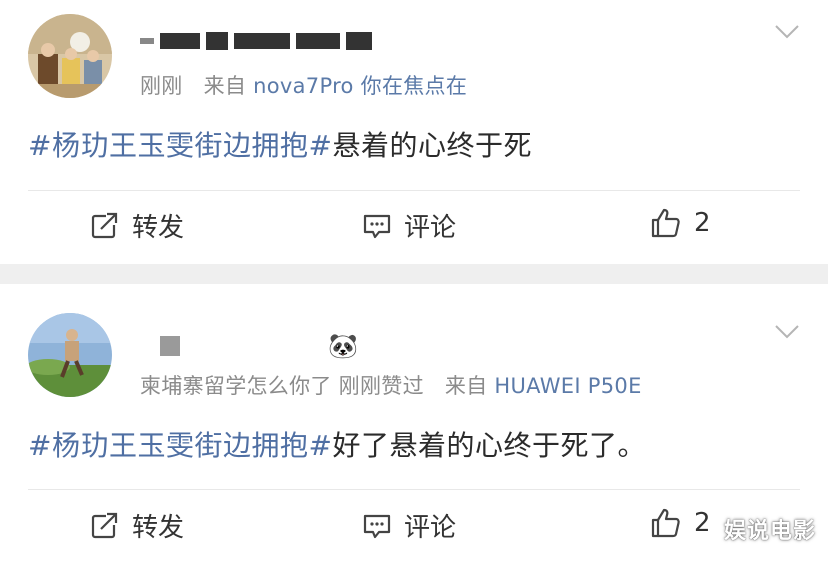  Describe the element at coordinates (489, 445) in the screenshot. I see `post-text: 好了悬着的心终于死了。` at that location.